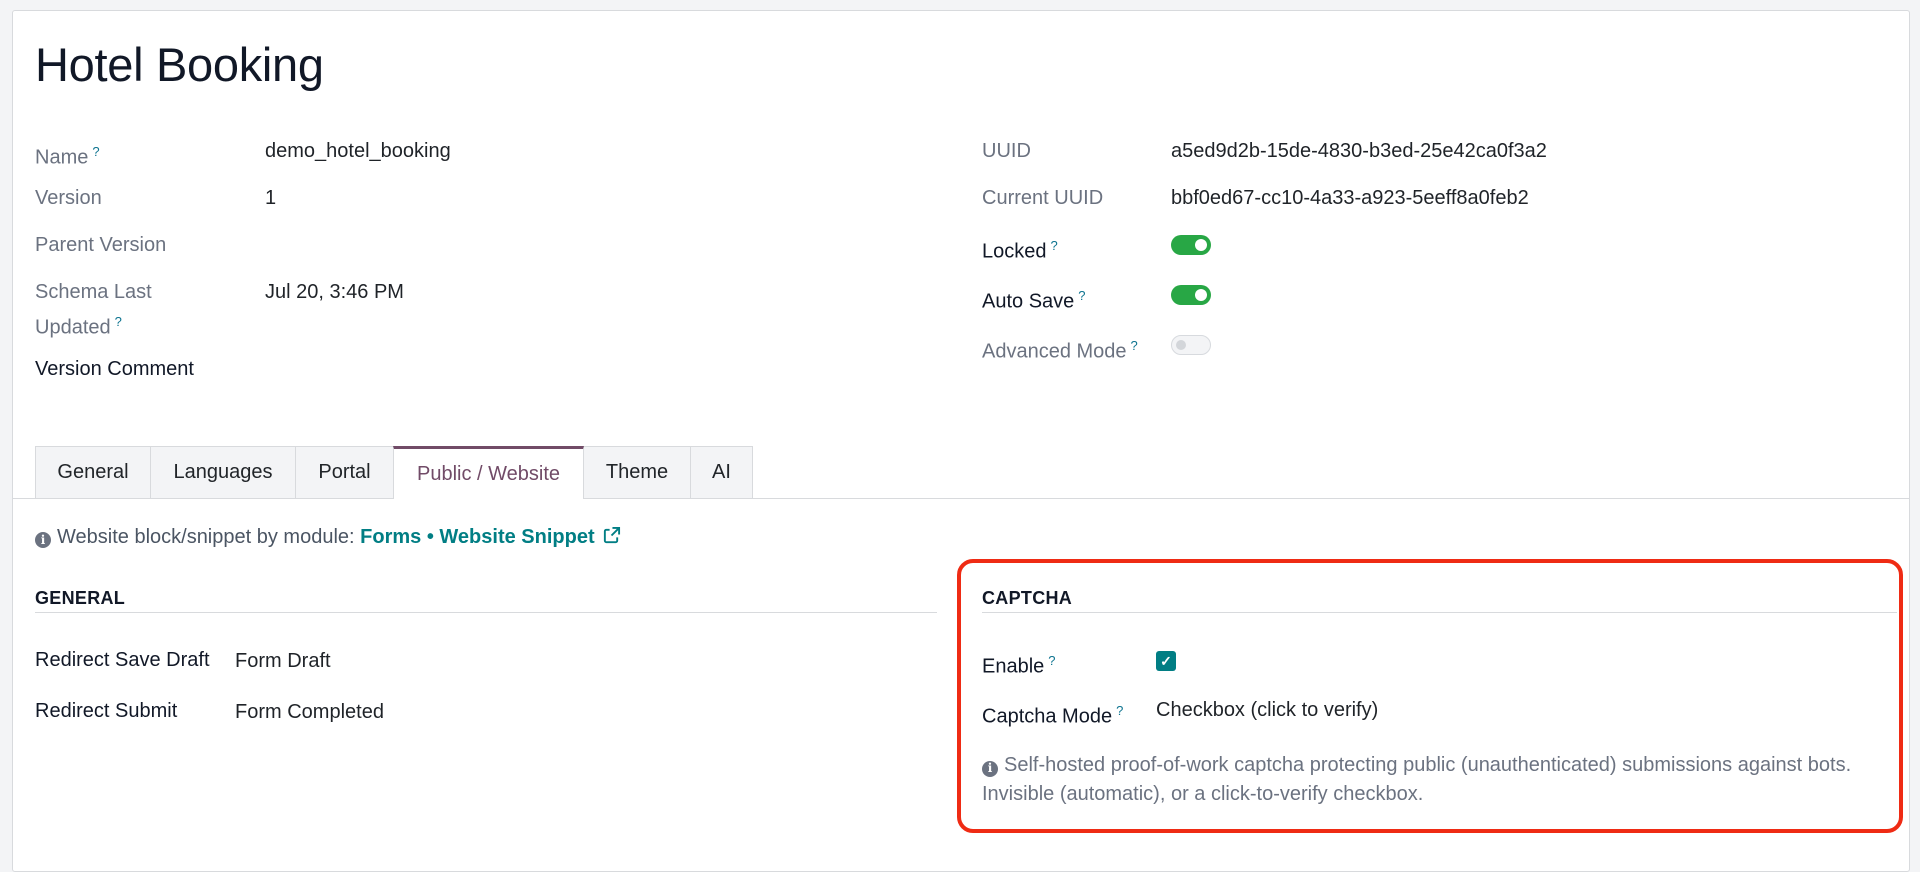 This screenshot has height=872, width=1920. What do you see at coordinates (961, 498) in the screenshot?
I see `tabs-divider` at bounding box center [961, 498].